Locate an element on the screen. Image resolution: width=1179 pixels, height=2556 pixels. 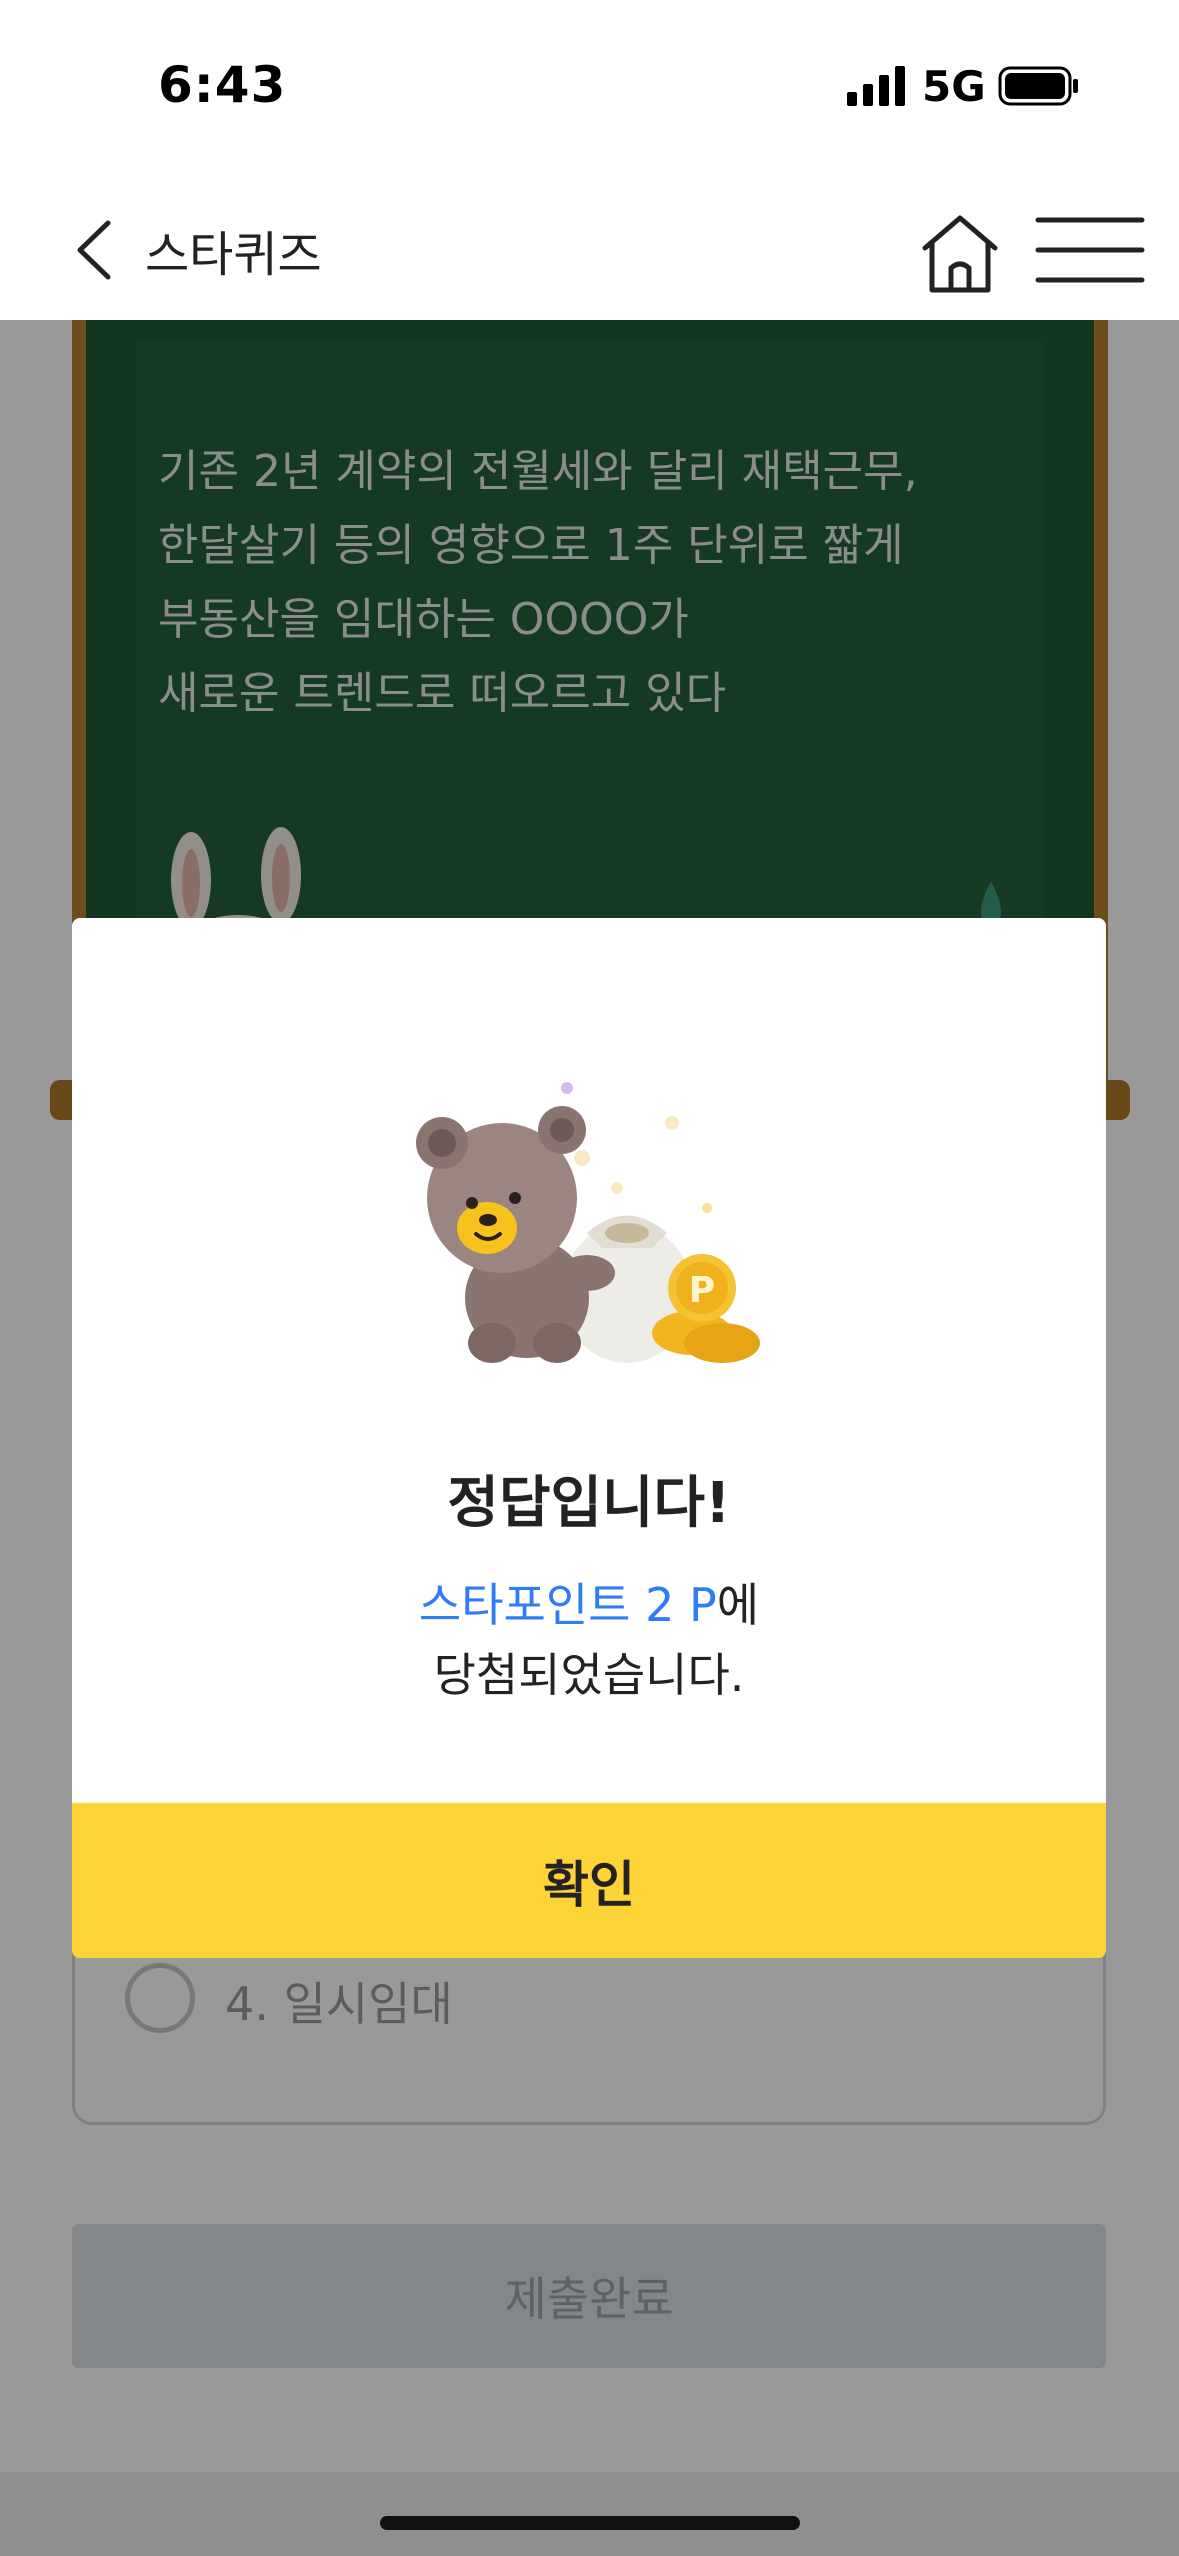
reward-suffix: 에 is located at coordinates (738, 1605).